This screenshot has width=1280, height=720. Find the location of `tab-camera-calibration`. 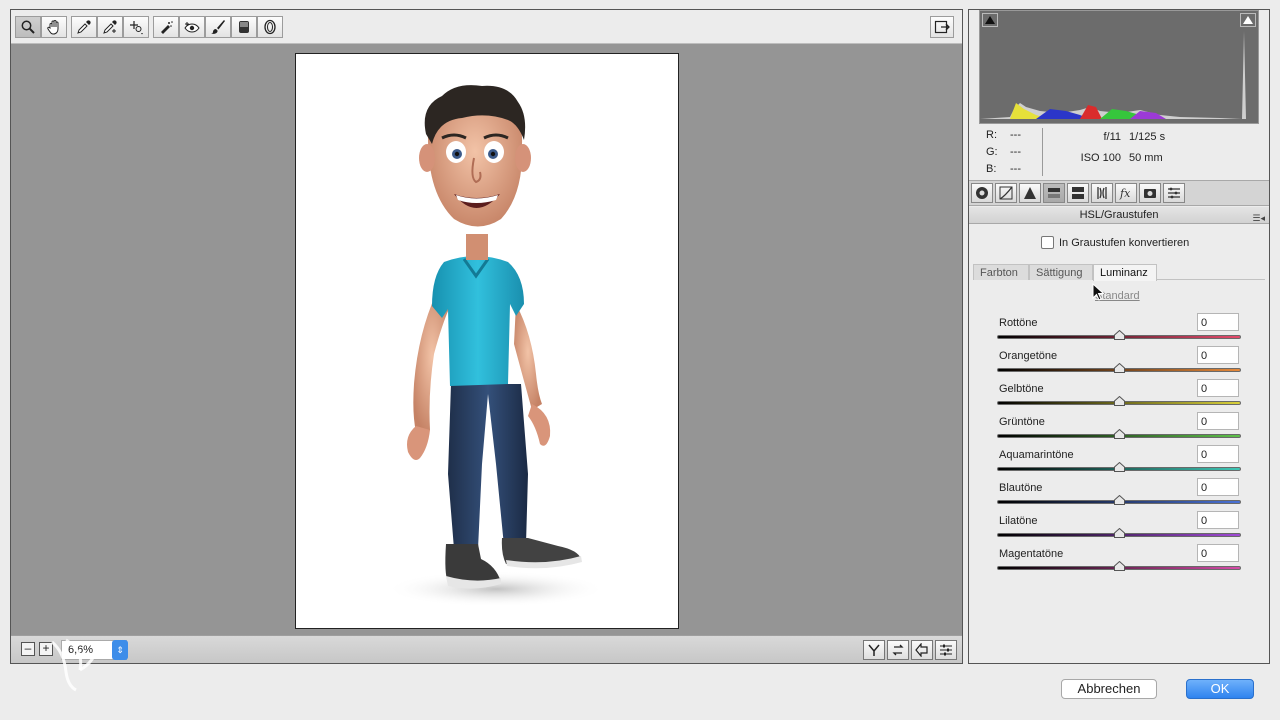

tab-camera-calibration is located at coordinates (1150, 193).